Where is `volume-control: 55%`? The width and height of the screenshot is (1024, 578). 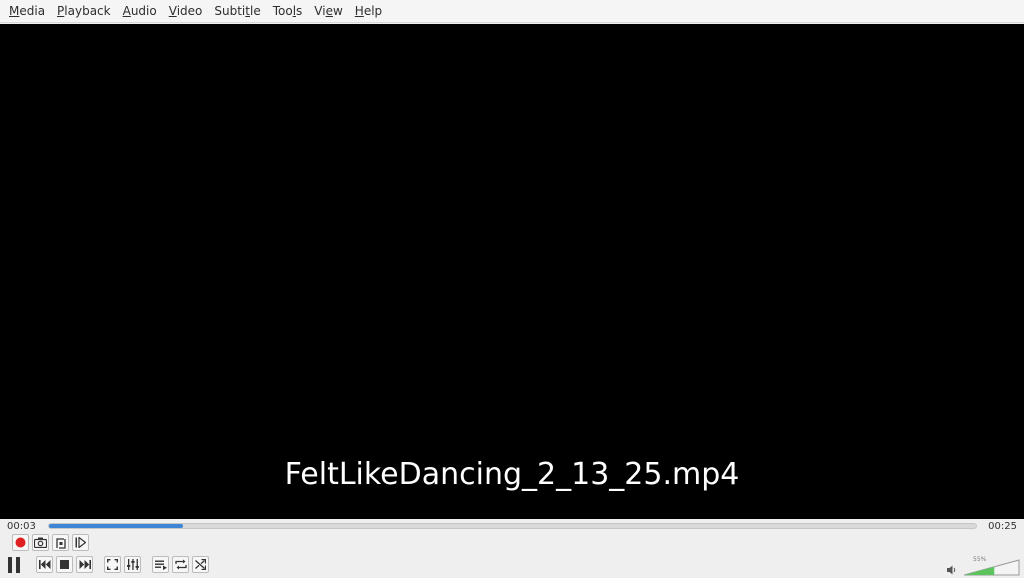 volume-control: 55% is located at coordinates (982, 566).